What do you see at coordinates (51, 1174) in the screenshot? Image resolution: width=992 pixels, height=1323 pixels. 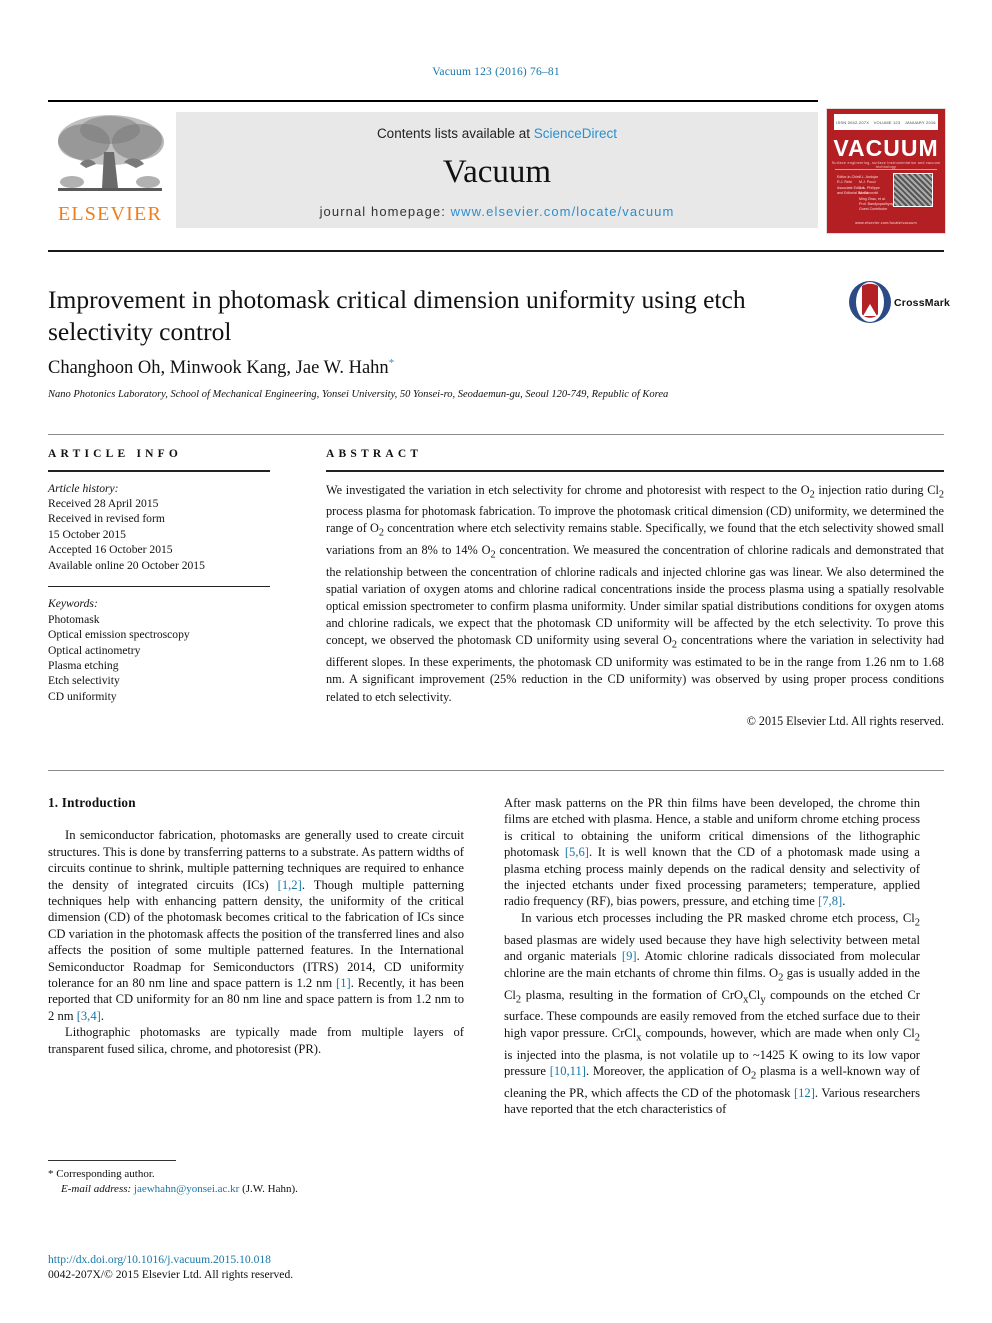 I see `footnote-star: *` at bounding box center [51, 1174].